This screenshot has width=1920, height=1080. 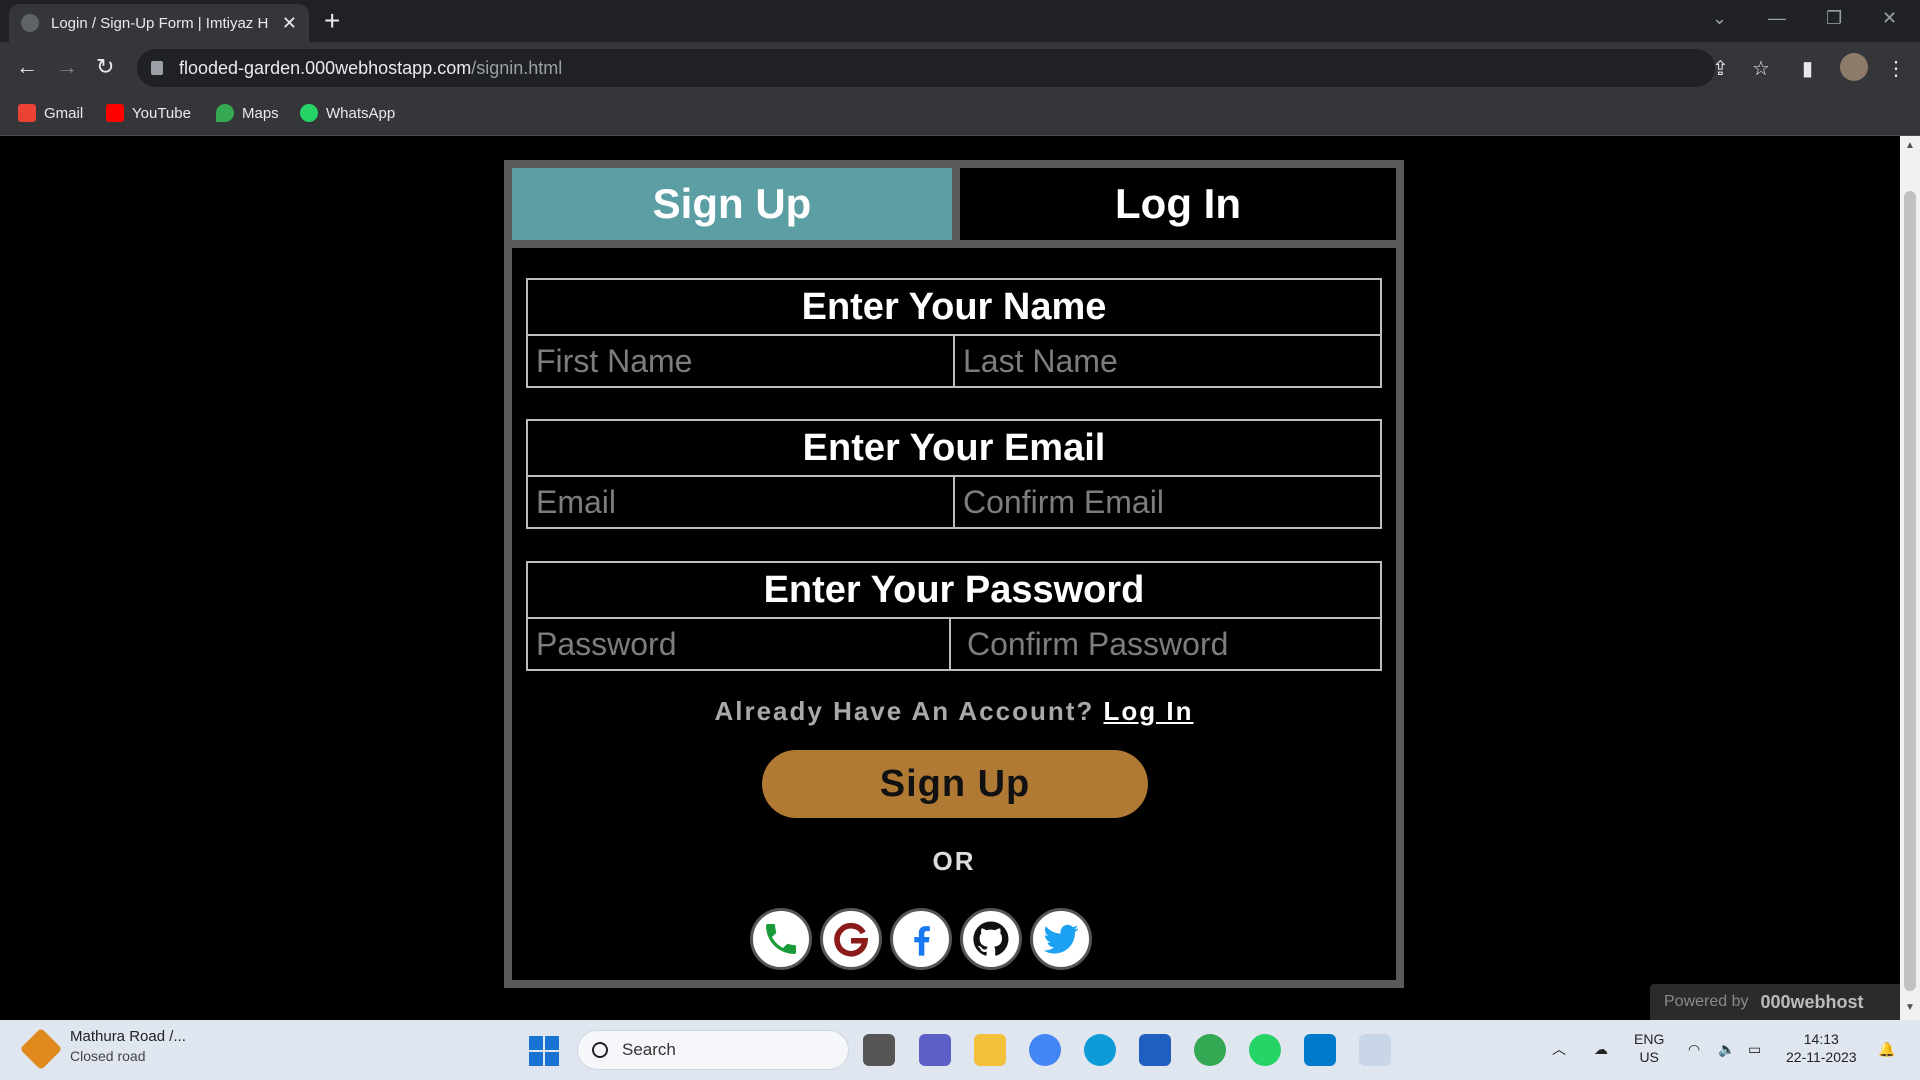 I want to click on tab-close-icon: ✕, so click(x=289, y=23).